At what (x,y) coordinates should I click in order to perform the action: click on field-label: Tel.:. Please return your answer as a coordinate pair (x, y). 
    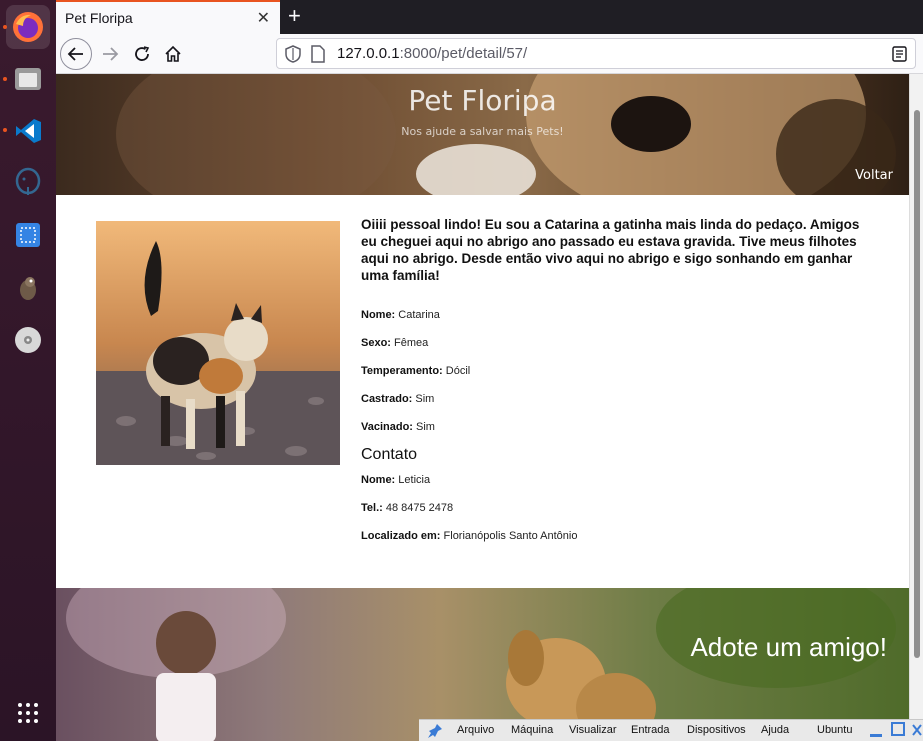
    Looking at the image, I should click on (372, 508).